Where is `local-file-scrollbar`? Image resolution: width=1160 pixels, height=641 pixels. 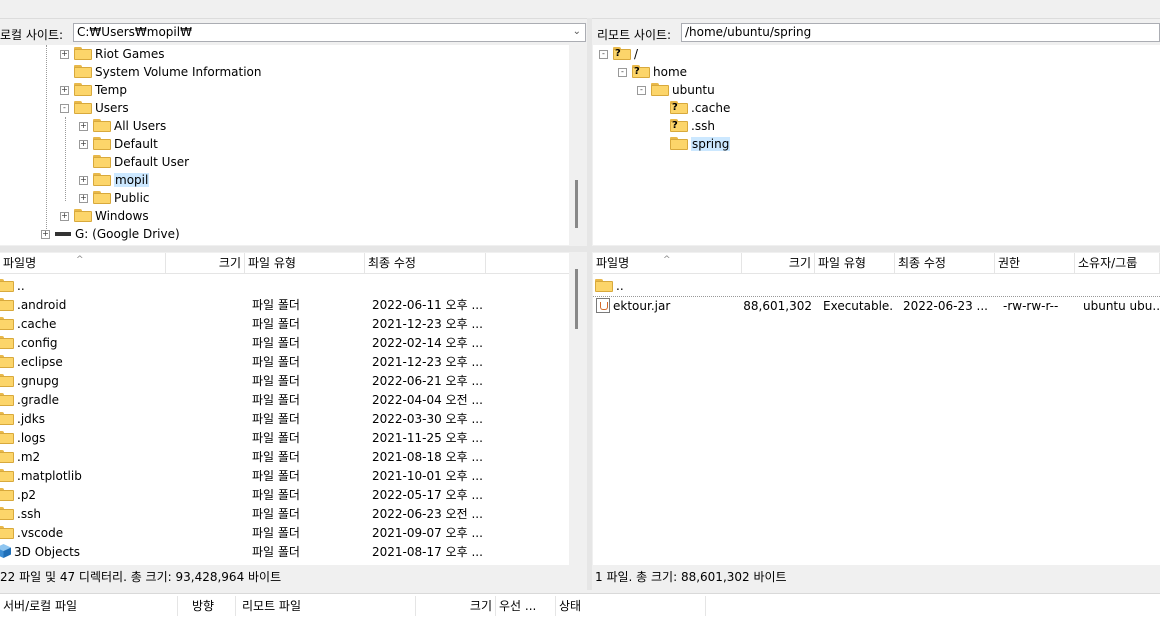
local-file-scrollbar is located at coordinates (577, 409).